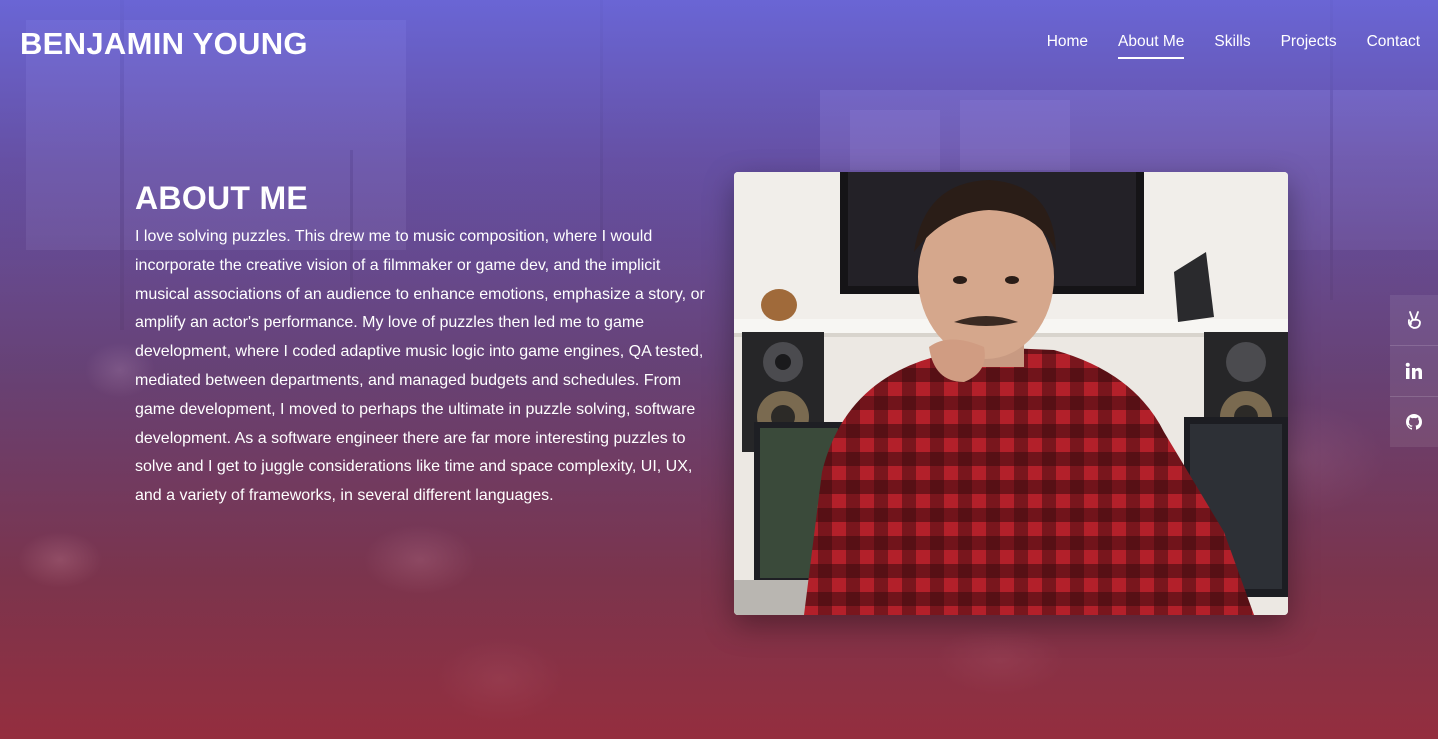  What do you see at coordinates (1151, 46) in the screenshot?
I see `nav-about-me: About Me` at bounding box center [1151, 46].